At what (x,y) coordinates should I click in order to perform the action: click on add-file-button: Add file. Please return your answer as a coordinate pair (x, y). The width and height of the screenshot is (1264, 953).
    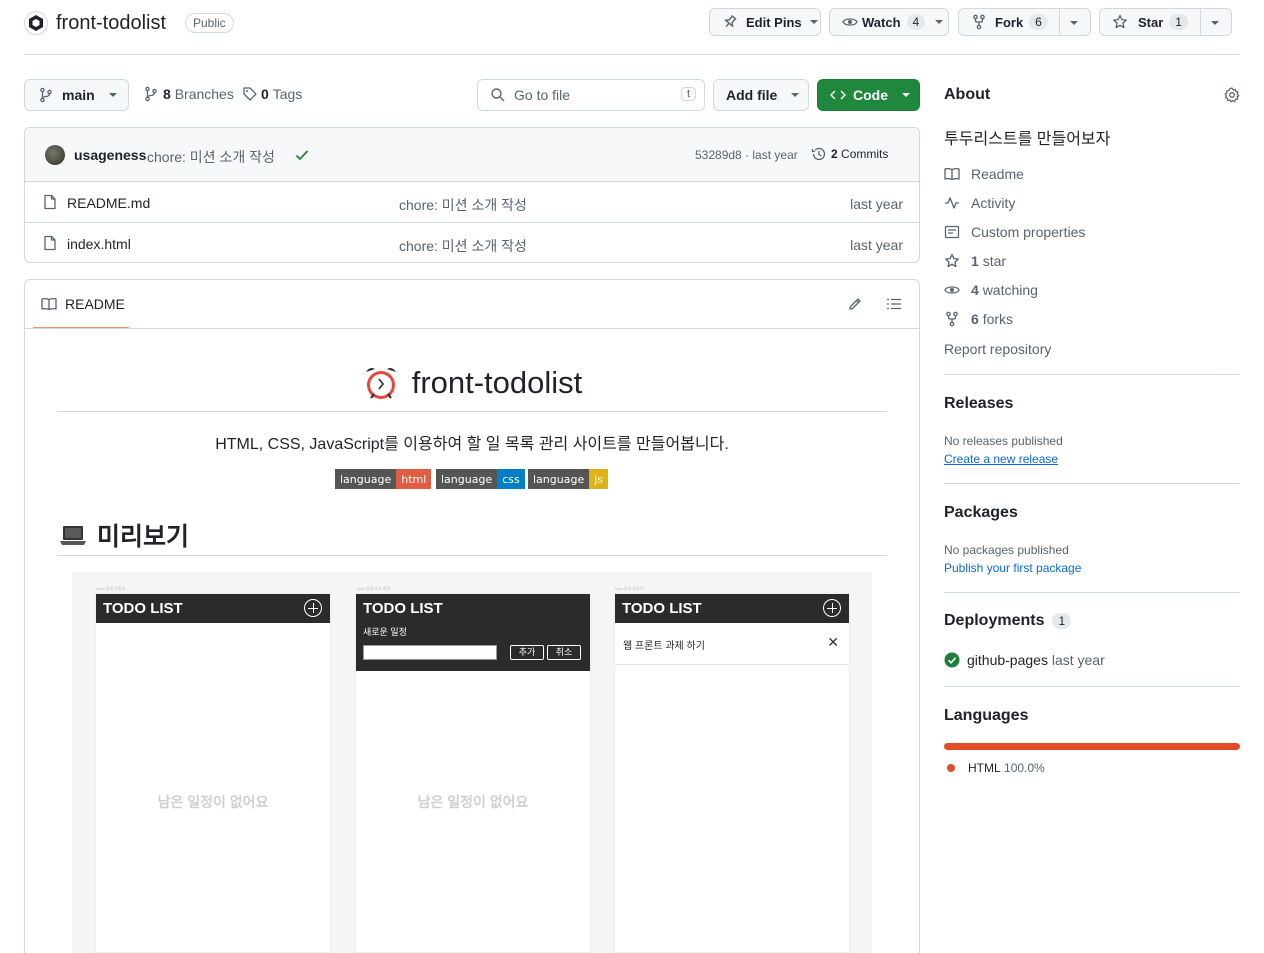
    Looking at the image, I should click on (761, 95).